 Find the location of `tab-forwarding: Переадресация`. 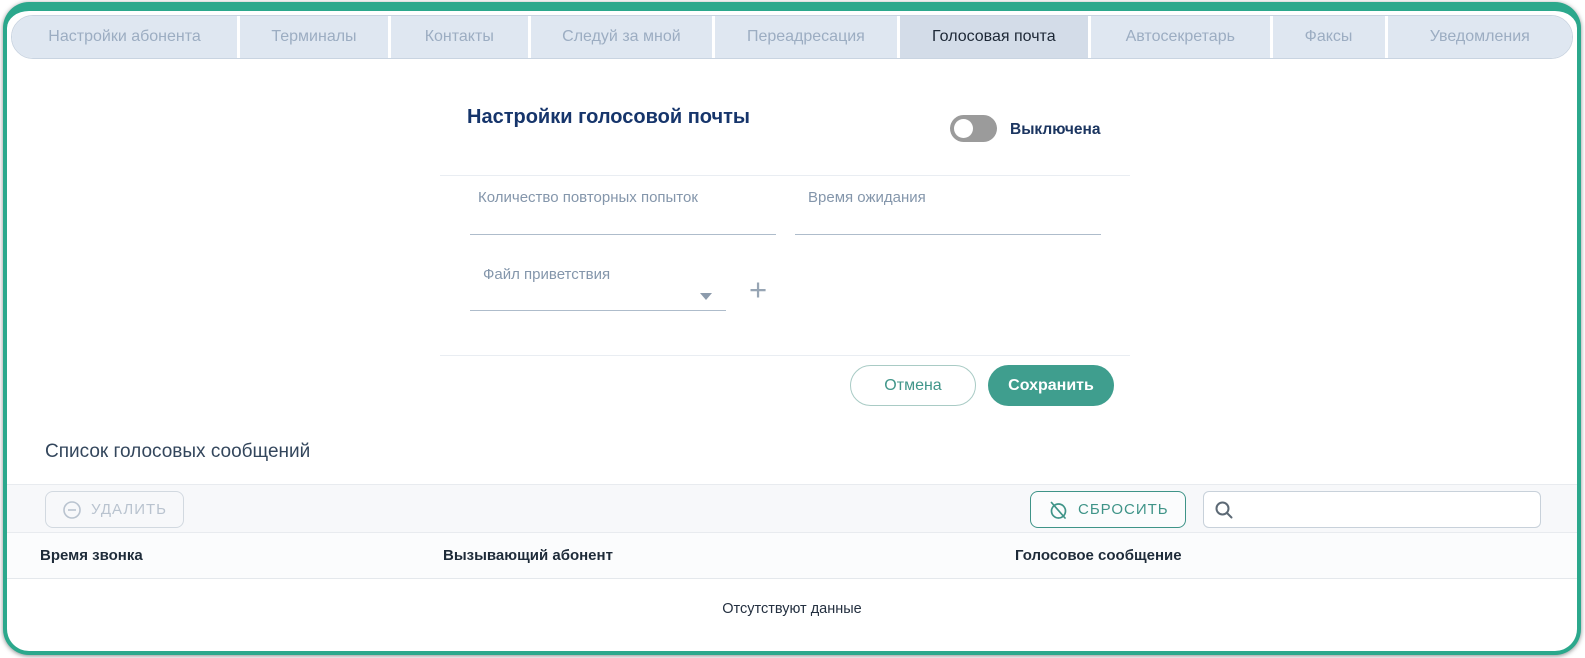

tab-forwarding: Переадресация is located at coordinates (807, 37).